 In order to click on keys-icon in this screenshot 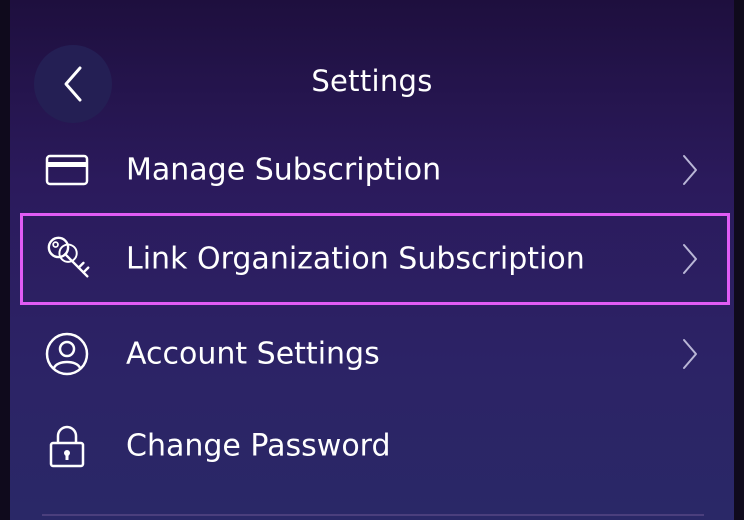, I will do `click(70, 259)`.